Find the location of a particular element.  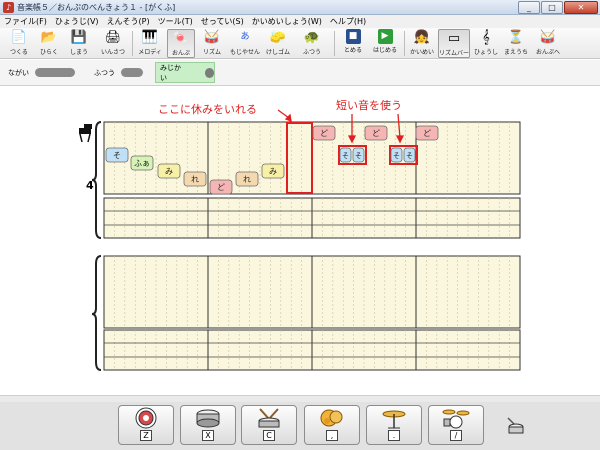

close-button: ✕ is located at coordinates (581, 7).